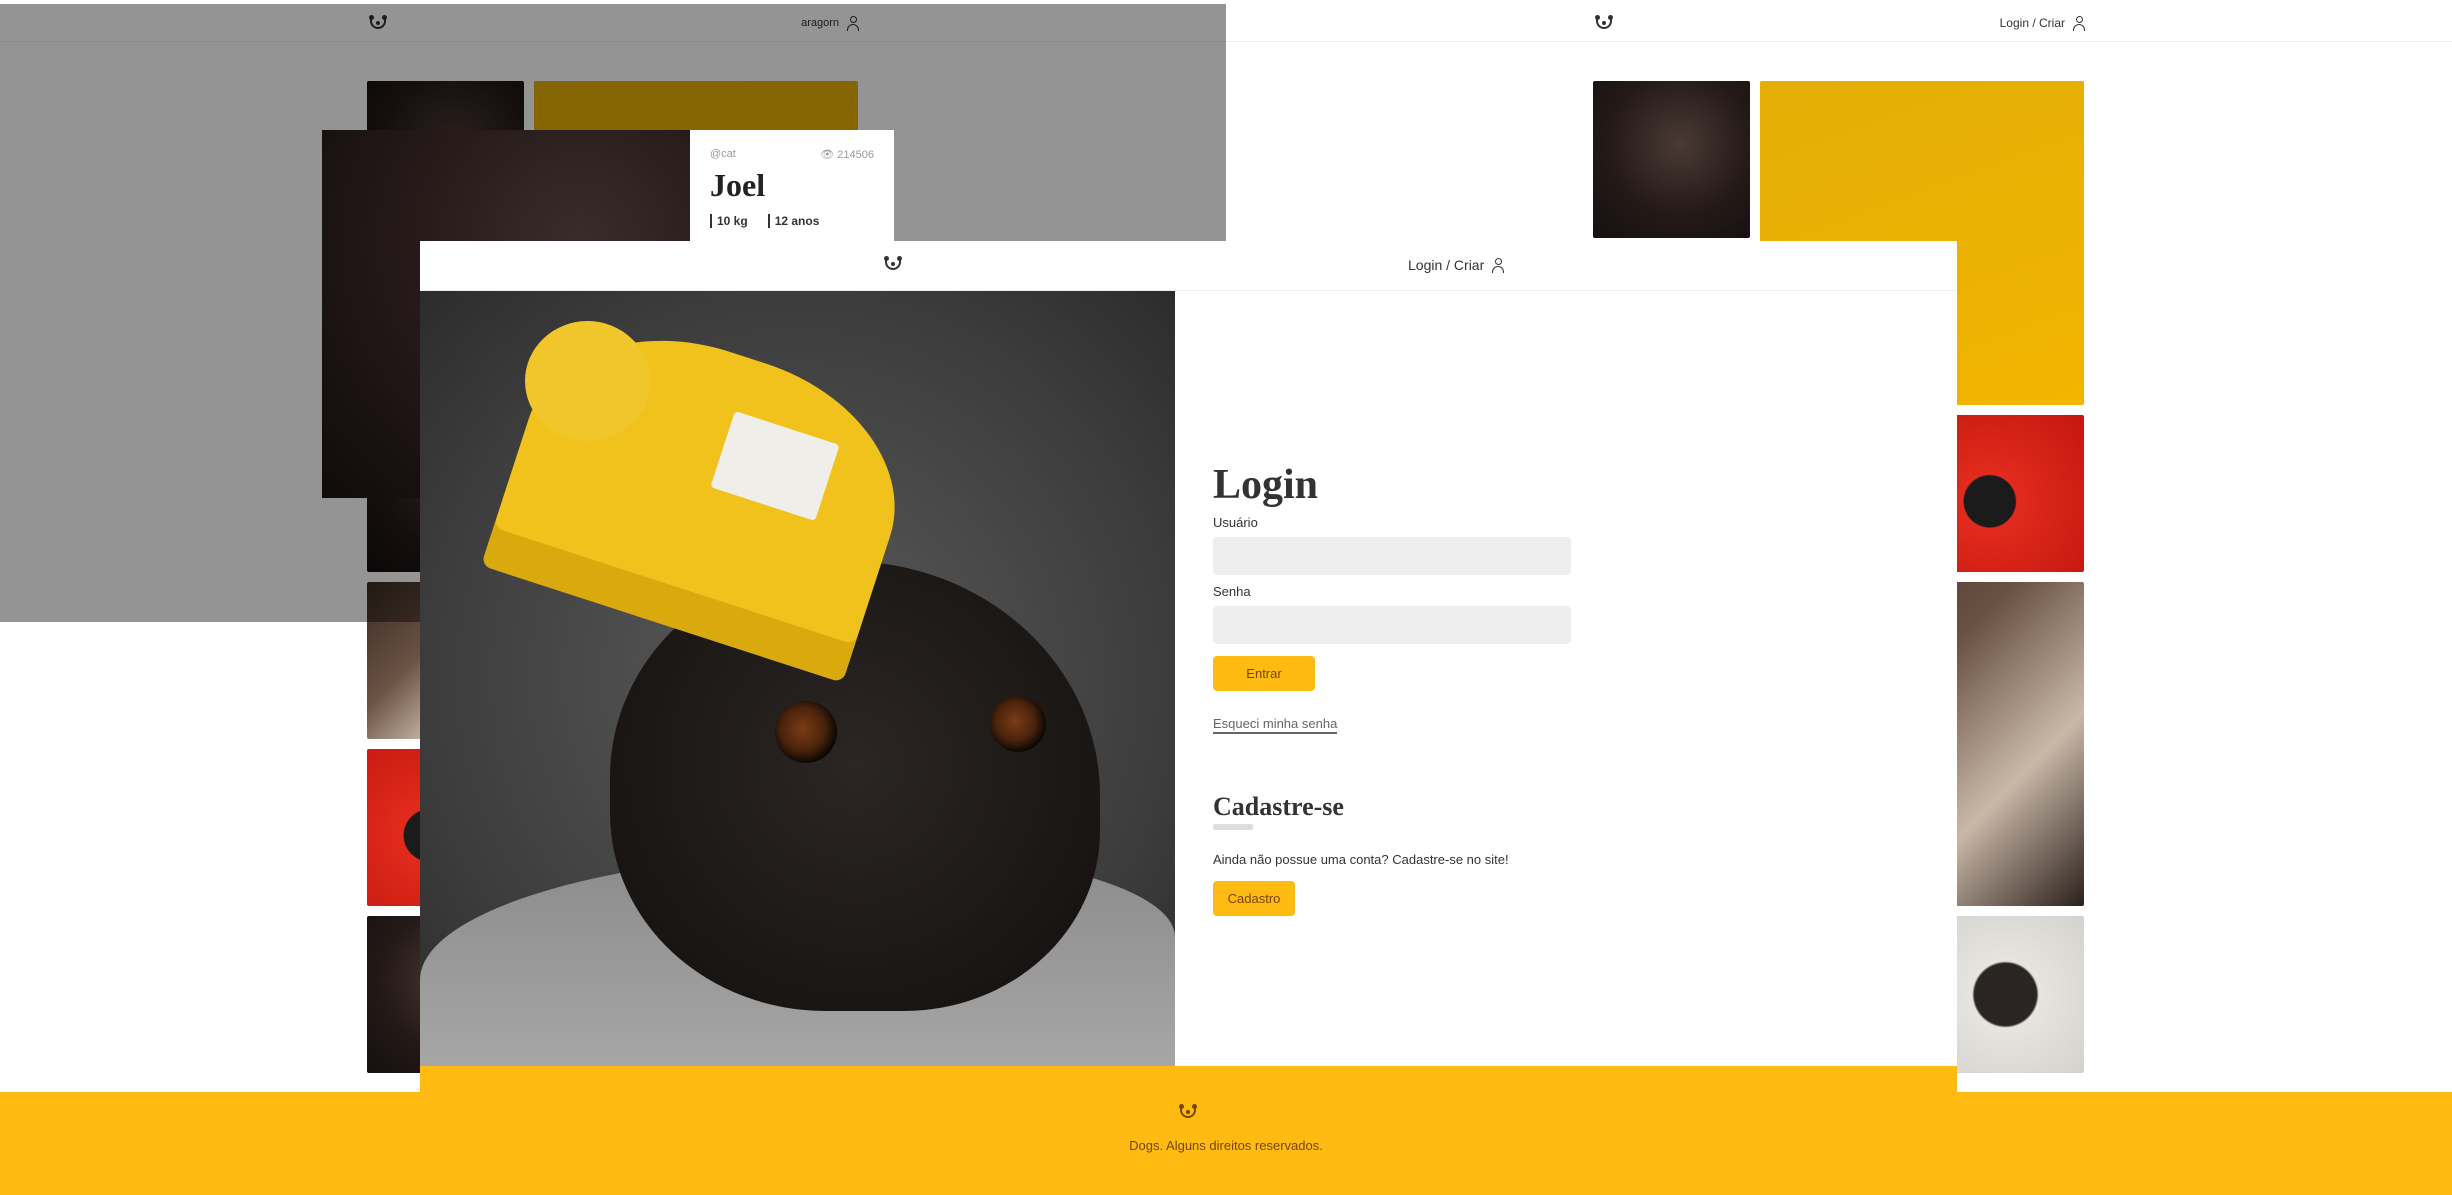  I want to click on forgot-password-link: Esqueci minha senha, so click(1275, 725).